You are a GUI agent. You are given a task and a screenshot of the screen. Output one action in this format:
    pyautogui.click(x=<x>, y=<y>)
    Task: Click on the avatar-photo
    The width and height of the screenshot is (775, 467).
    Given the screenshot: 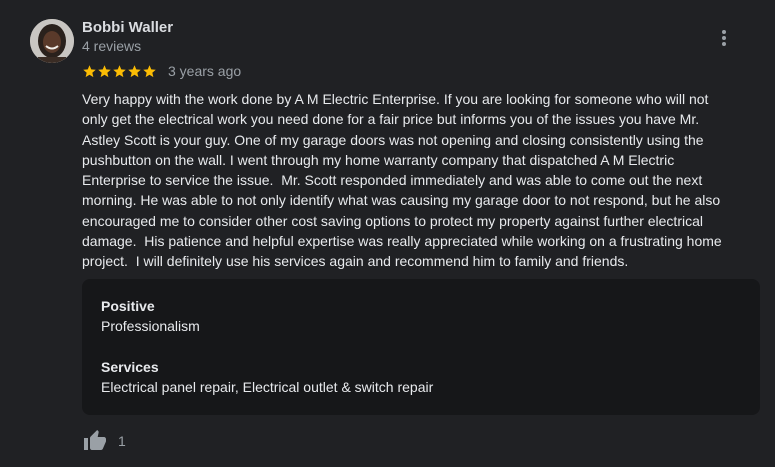 What is the action you would take?
    pyautogui.click(x=52, y=41)
    